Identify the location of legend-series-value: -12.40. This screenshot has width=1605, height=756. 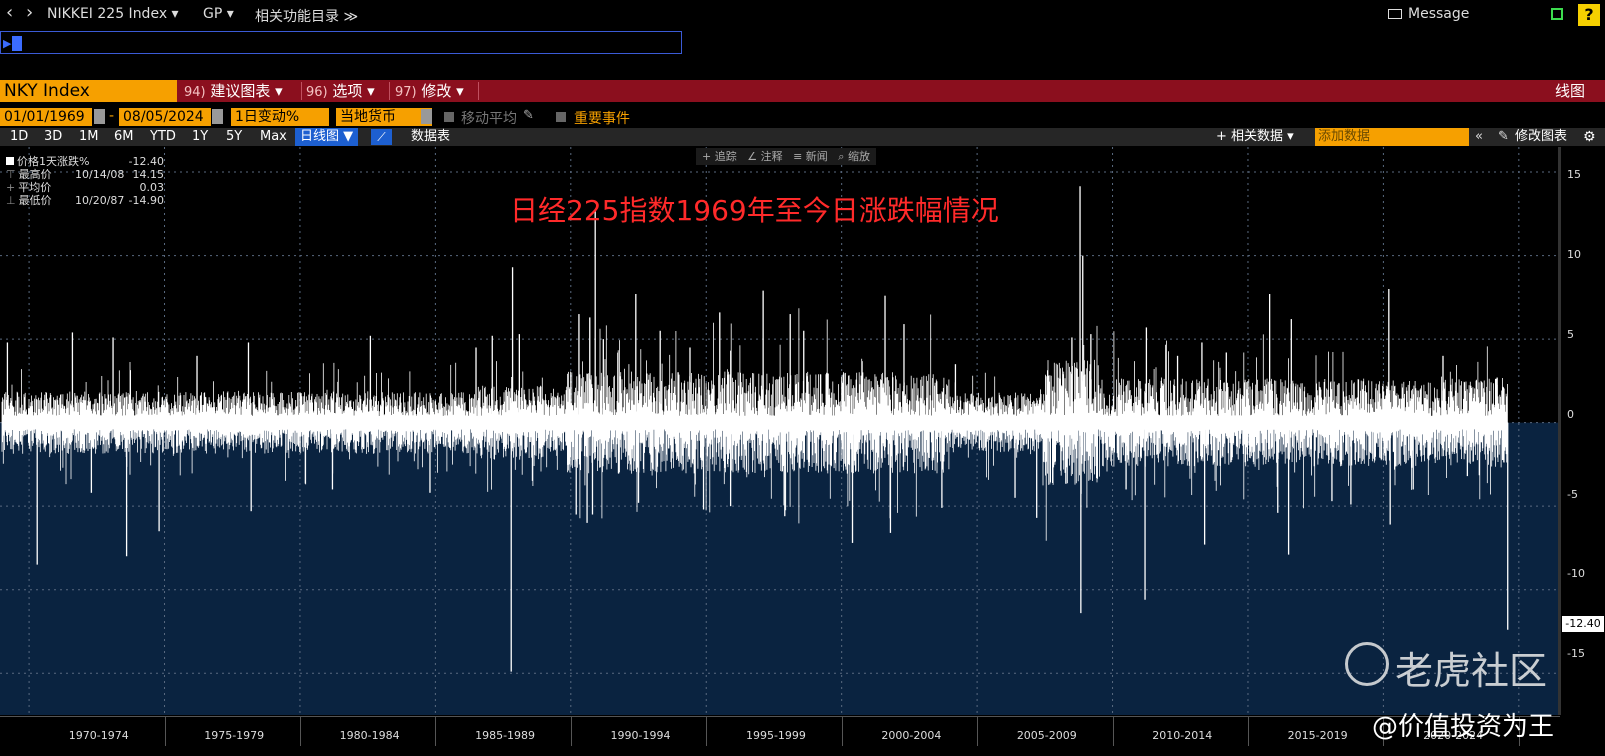
(146, 161).